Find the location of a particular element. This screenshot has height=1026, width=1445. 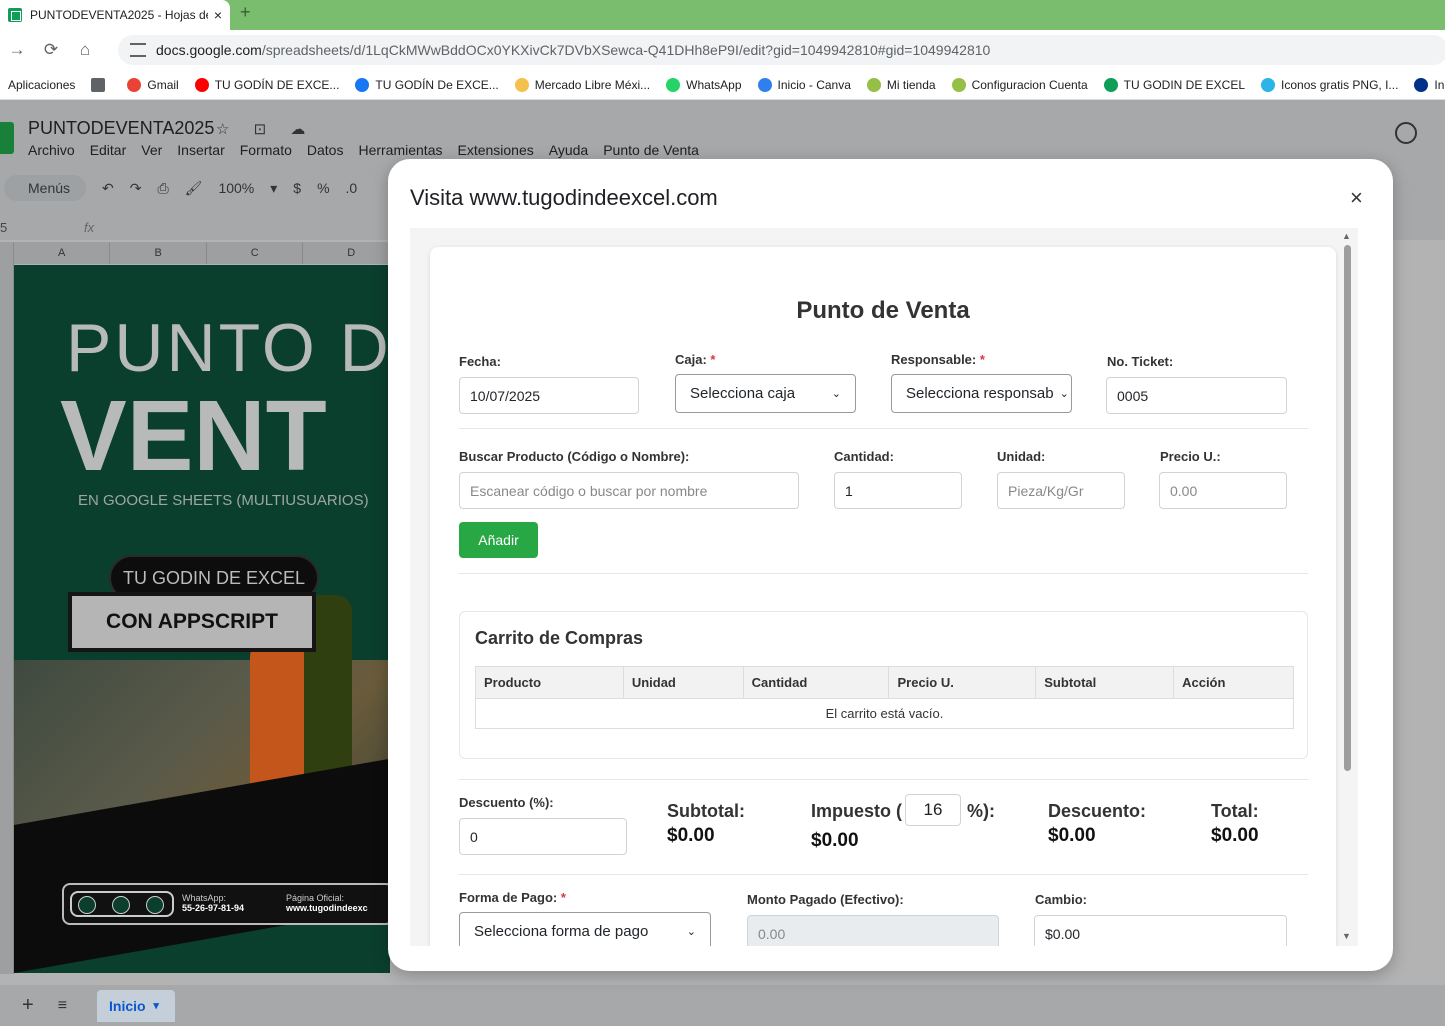

descuento-label: Descuento: is located at coordinates (1097, 811).